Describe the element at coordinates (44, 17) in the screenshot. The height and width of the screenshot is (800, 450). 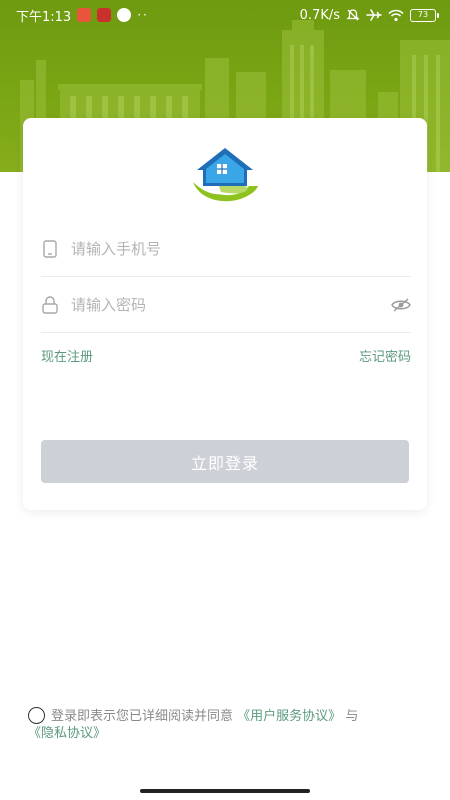
I see `status-time: 下午1:13` at that location.